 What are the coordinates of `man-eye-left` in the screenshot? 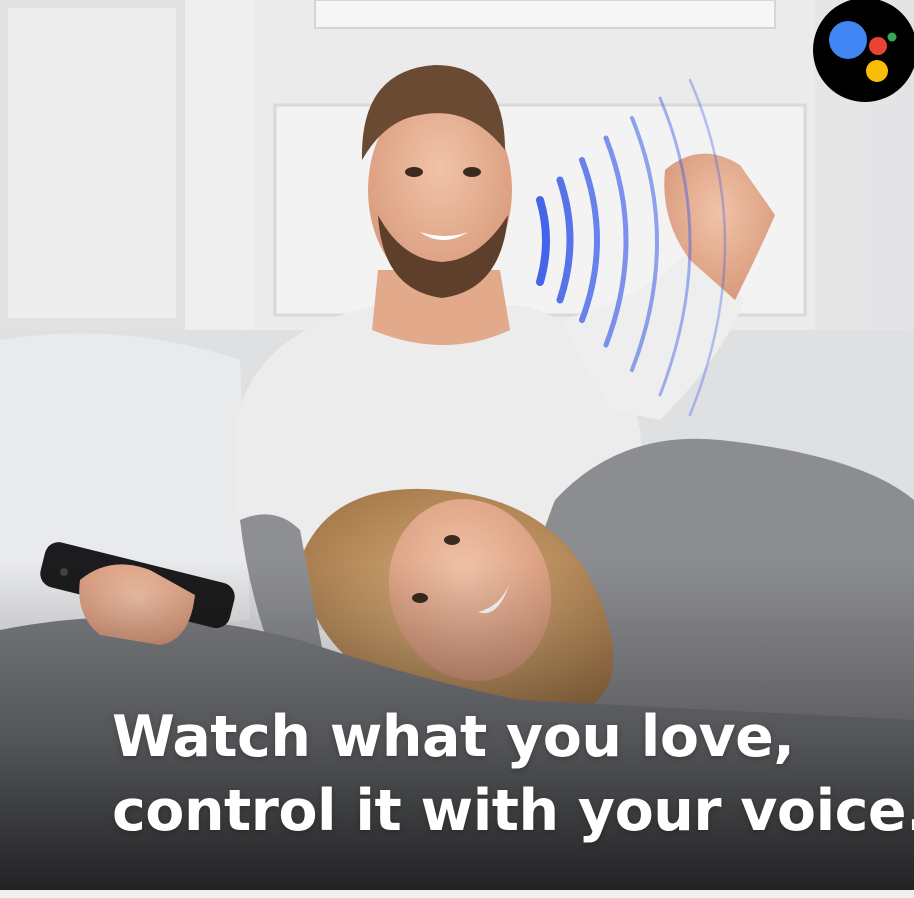 It's located at (414, 172).